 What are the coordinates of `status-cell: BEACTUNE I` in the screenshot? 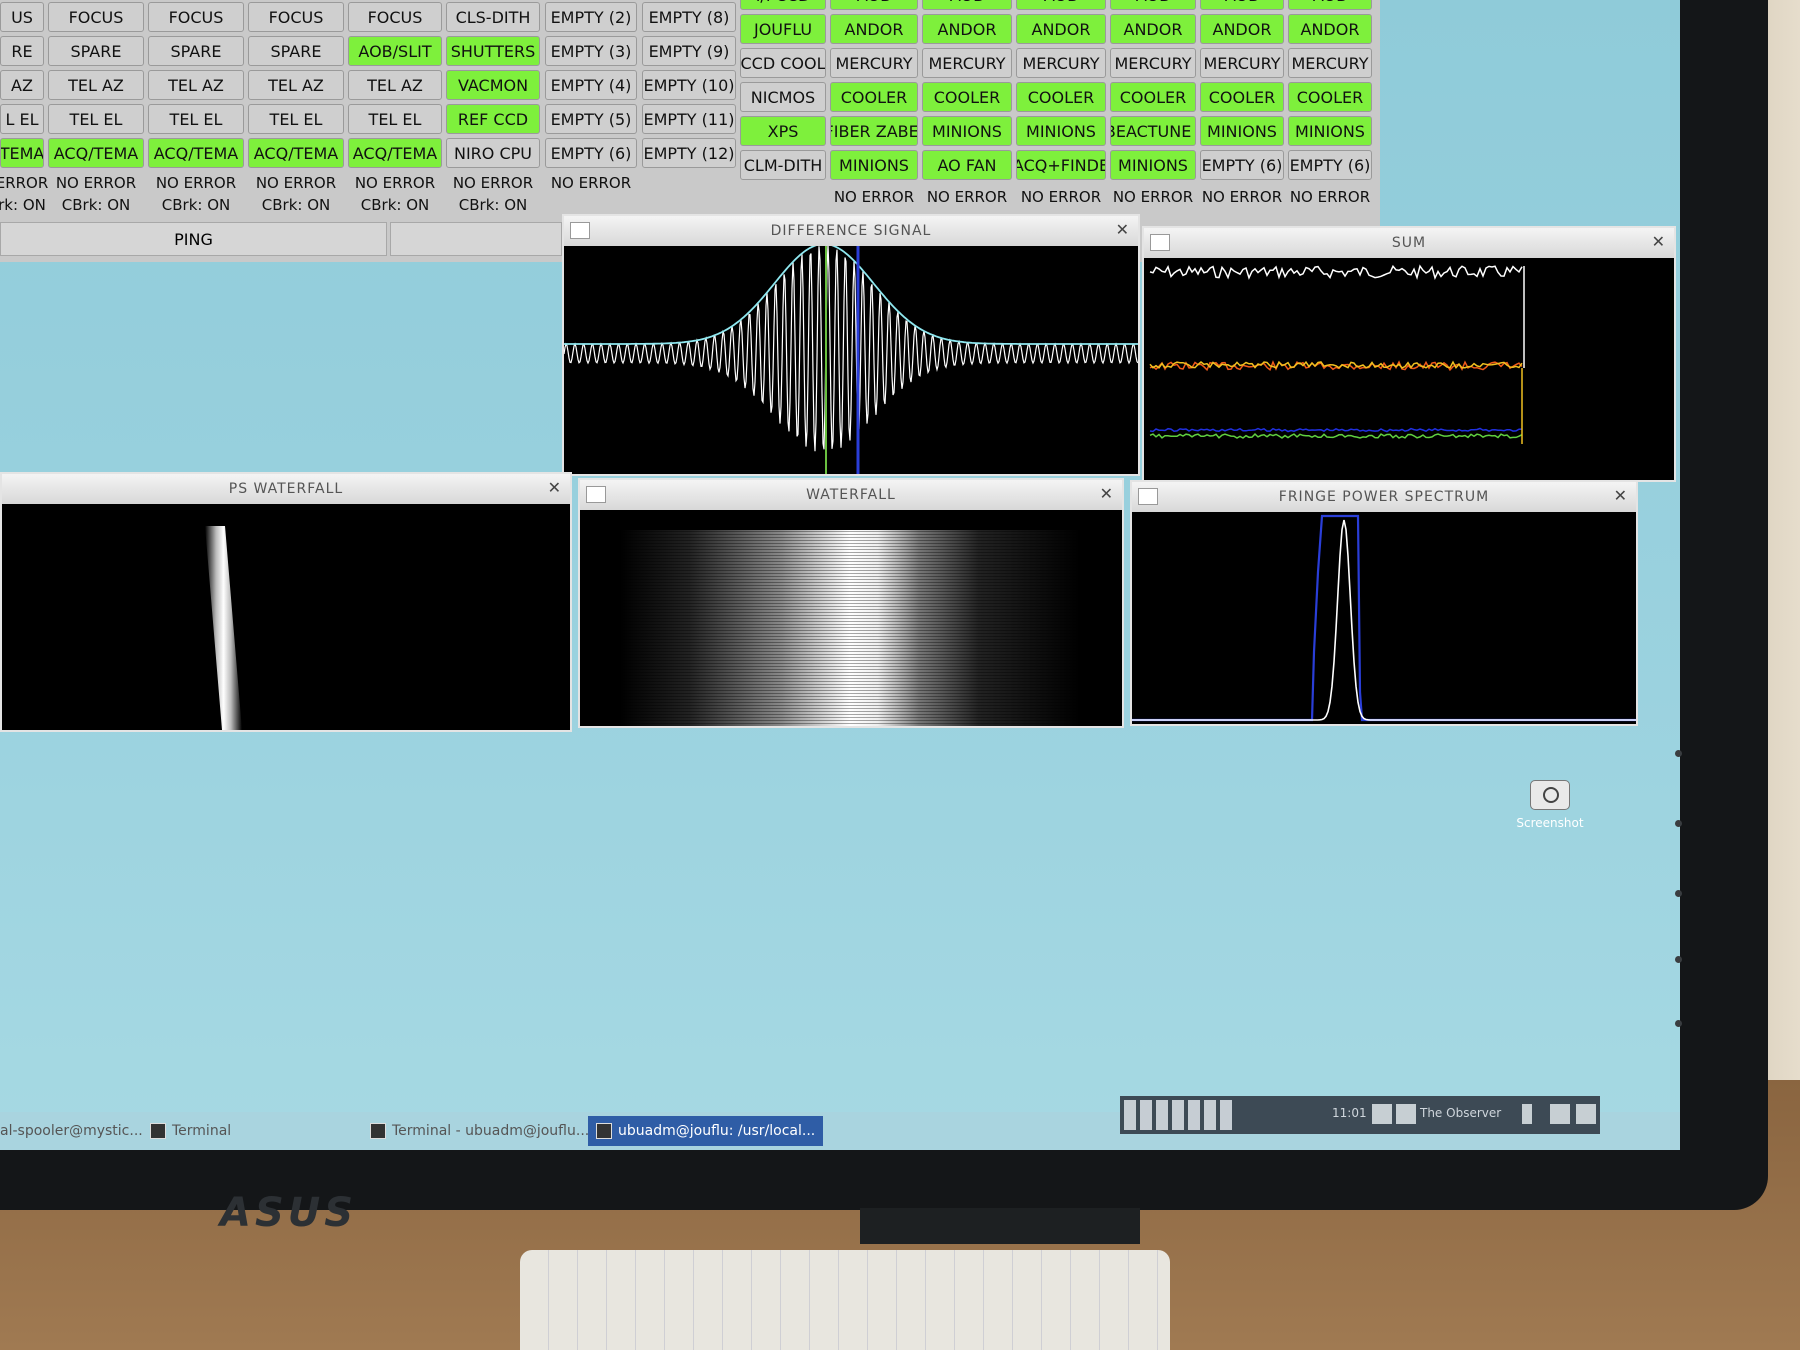 It's located at (1153, 131).